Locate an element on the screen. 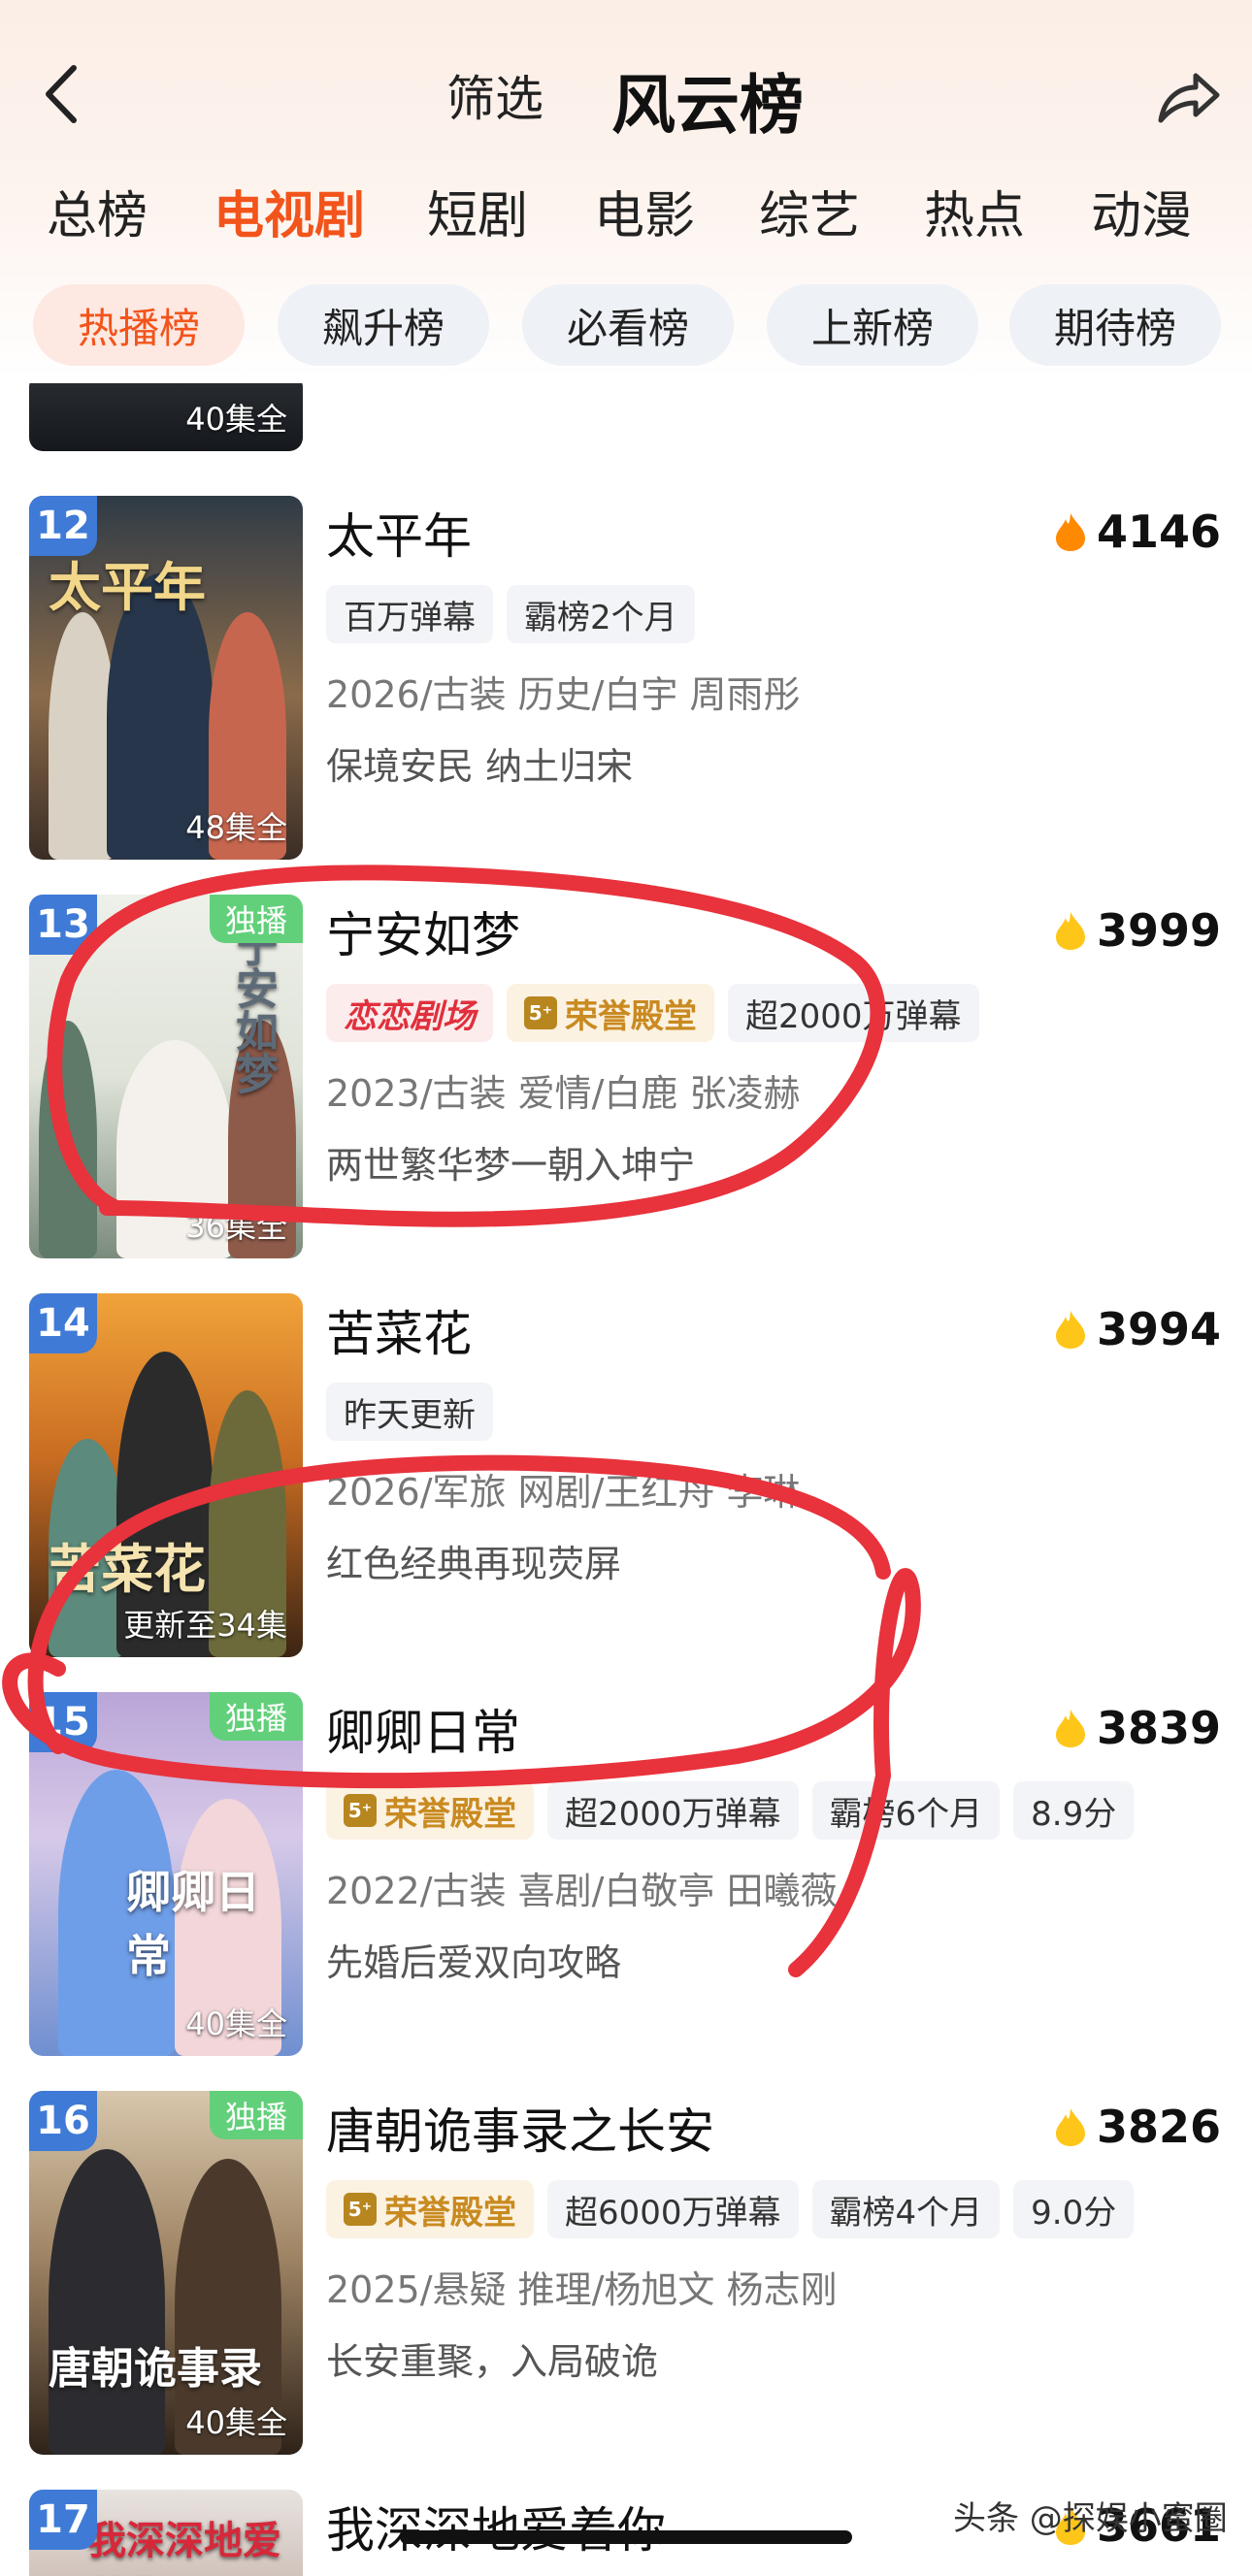  episode-label: 更新至34集 is located at coordinates (205, 1626).